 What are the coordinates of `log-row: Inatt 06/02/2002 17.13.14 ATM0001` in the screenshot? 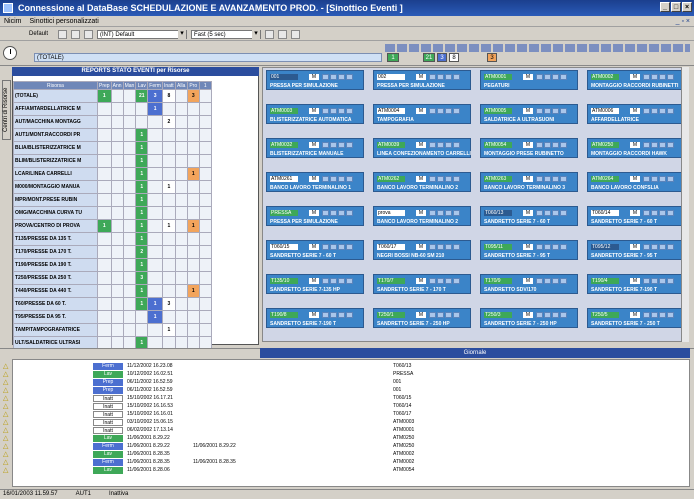 It's located at (253, 430).